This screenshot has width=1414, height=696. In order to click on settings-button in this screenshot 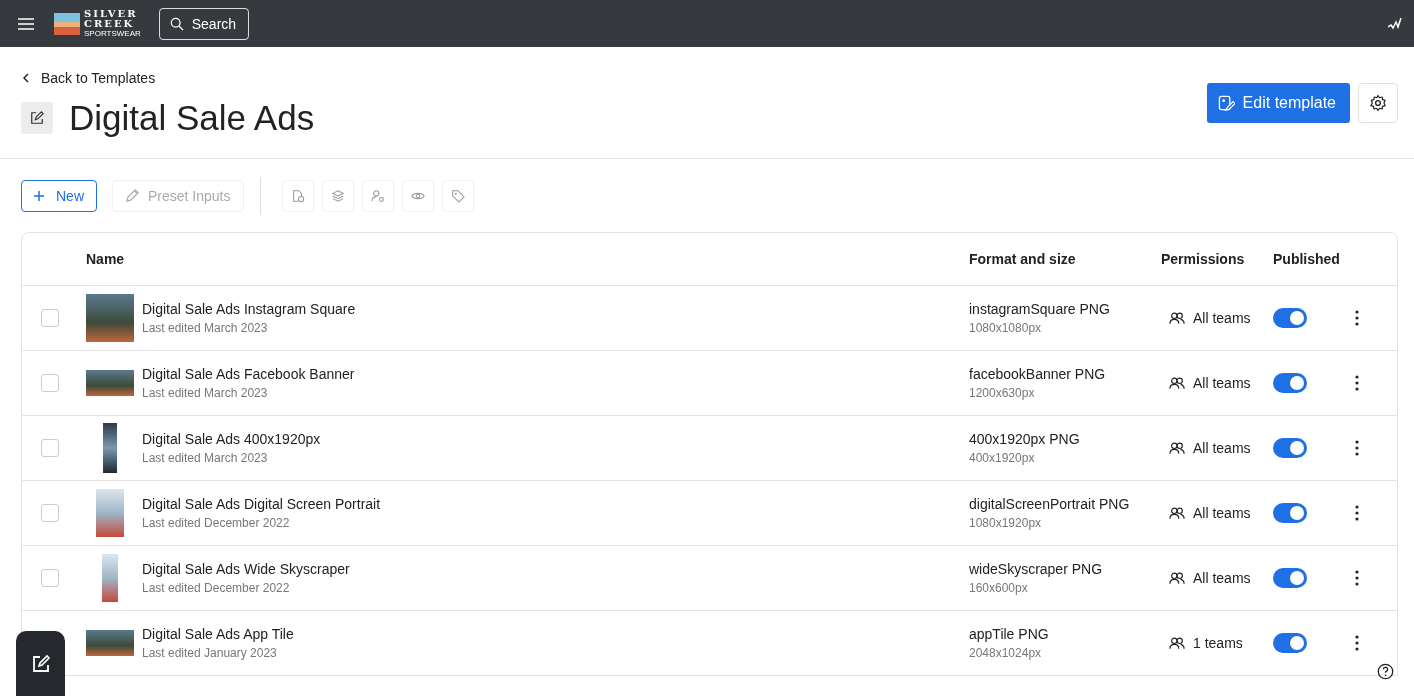, I will do `click(1378, 103)`.